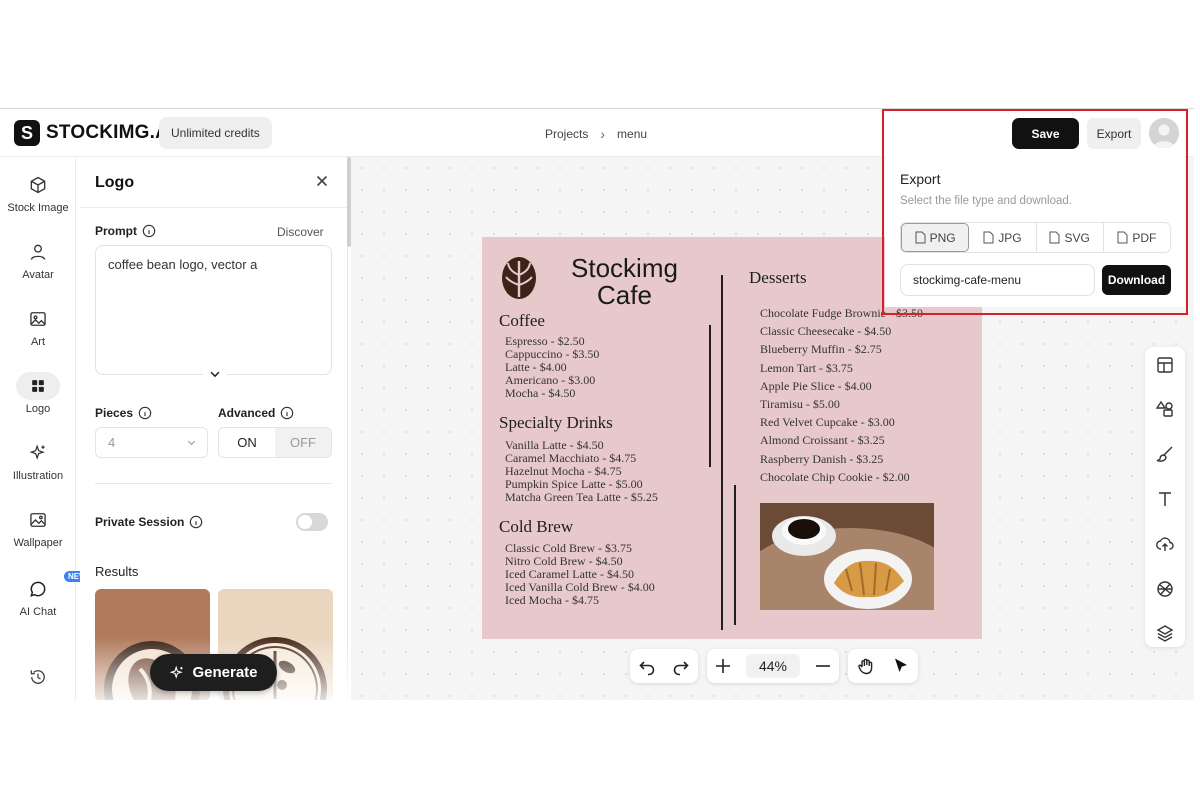  I want to click on layout-template-icon, so click(1165, 365).